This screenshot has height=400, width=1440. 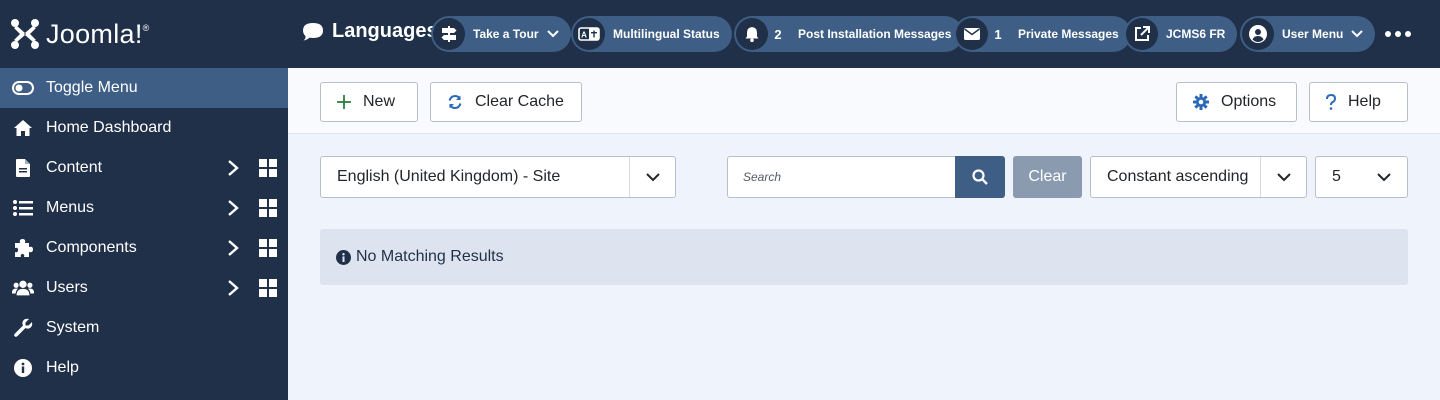 What do you see at coordinates (506, 34) in the screenshot?
I see `pill-label: Take a Tour` at bounding box center [506, 34].